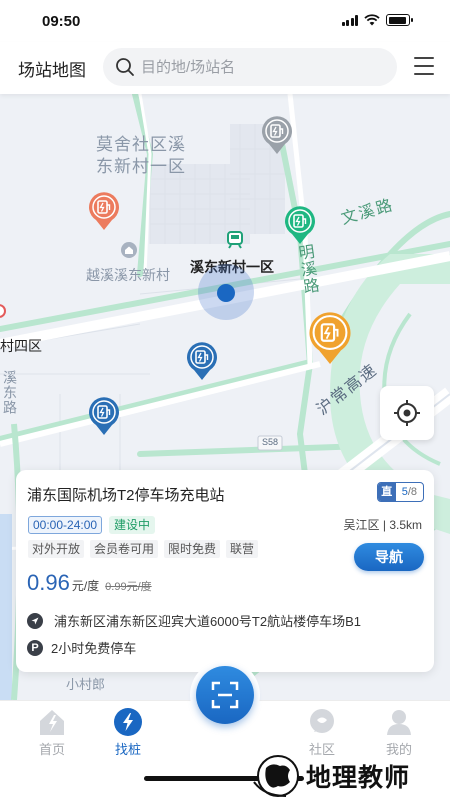 Image resolution: width=450 pixels, height=800 pixels. What do you see at coordinates (85, 586) in the screenshot?
I see `price-unit: 元/度` at bounding box center [85, 586].